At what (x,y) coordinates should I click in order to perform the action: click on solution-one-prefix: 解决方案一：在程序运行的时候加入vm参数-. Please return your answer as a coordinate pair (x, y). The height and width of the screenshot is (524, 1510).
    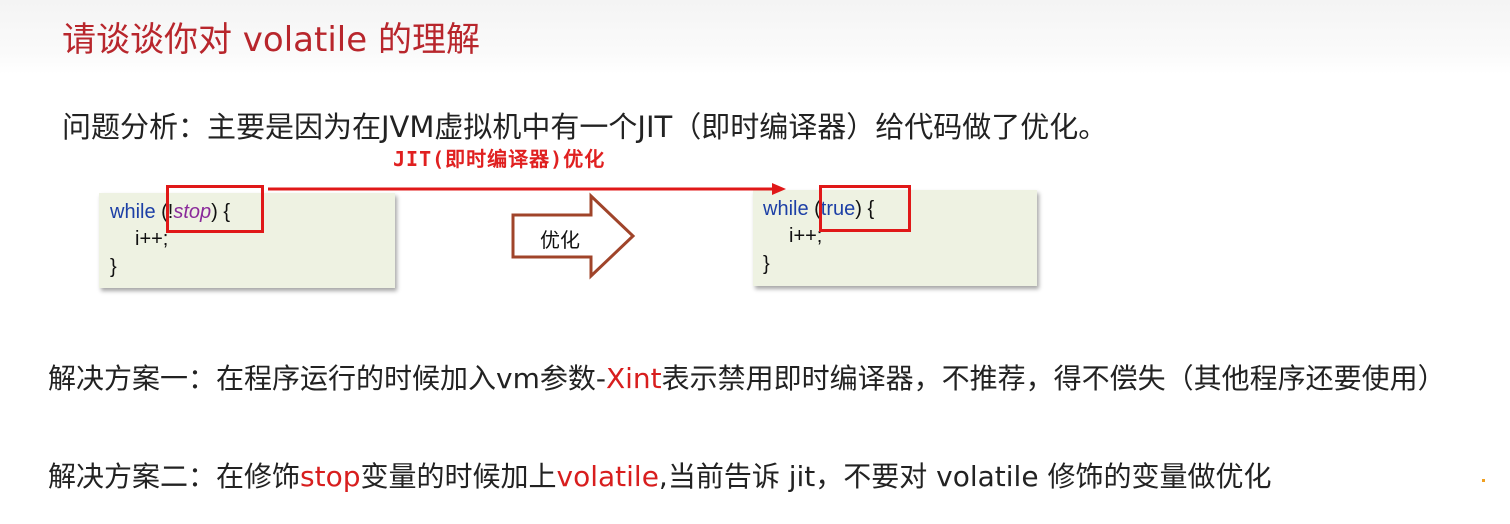
    Looking at the image, I should click on (327, 378).